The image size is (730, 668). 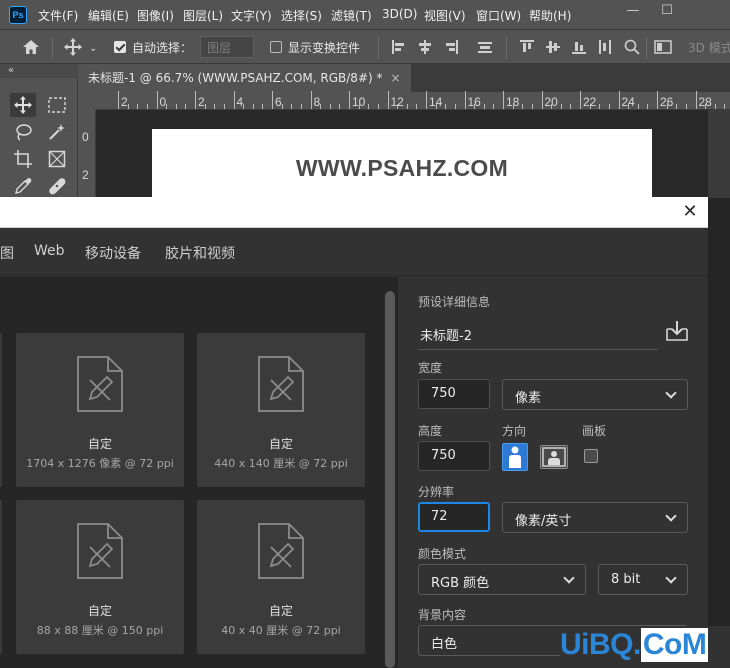 What do you see at coordinates (451, 47) in the screenshot?
I see `align-right-icon` at bounding box center [451, 47].